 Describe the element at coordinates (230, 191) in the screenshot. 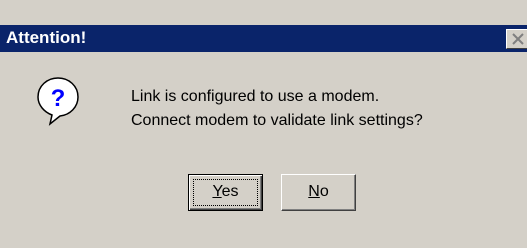

I see `yes-label-rest: es` at that location.